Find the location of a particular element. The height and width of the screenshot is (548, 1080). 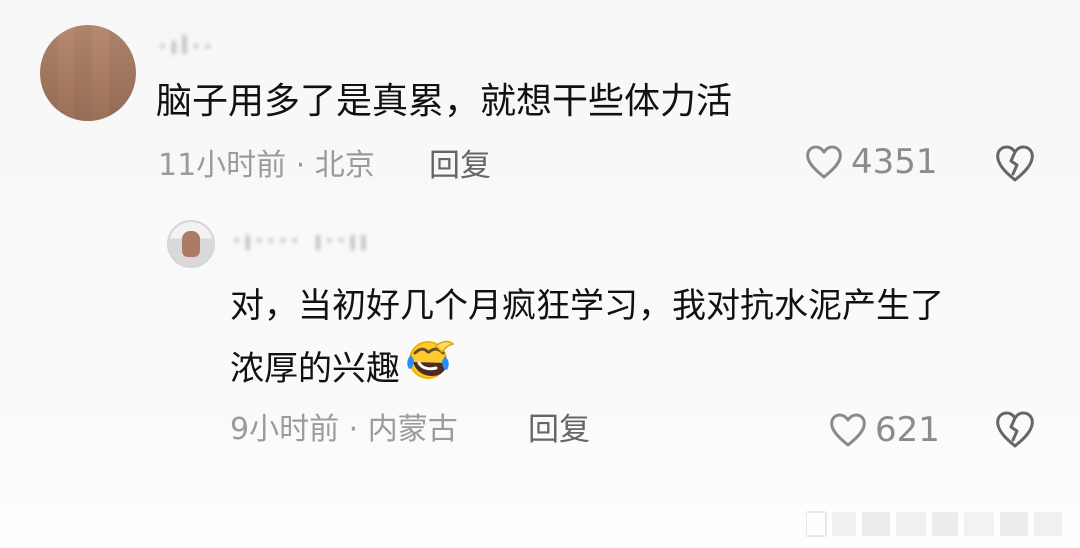

reply-text-line-1: 对，当初好几个月疯狂学习，我对抗水泥产生了 is located at coordinates (587, 306).